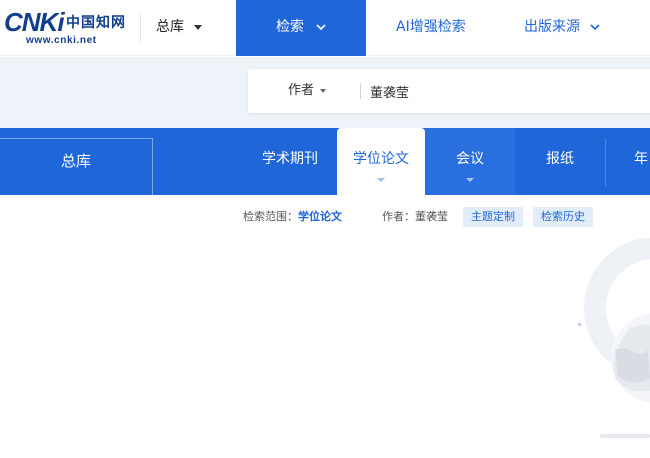 This screenshot has height=458, width=650. Describe the element at coordinates (290, 27) in the screenshot. I see `nav-search-label: 检索` at that location.